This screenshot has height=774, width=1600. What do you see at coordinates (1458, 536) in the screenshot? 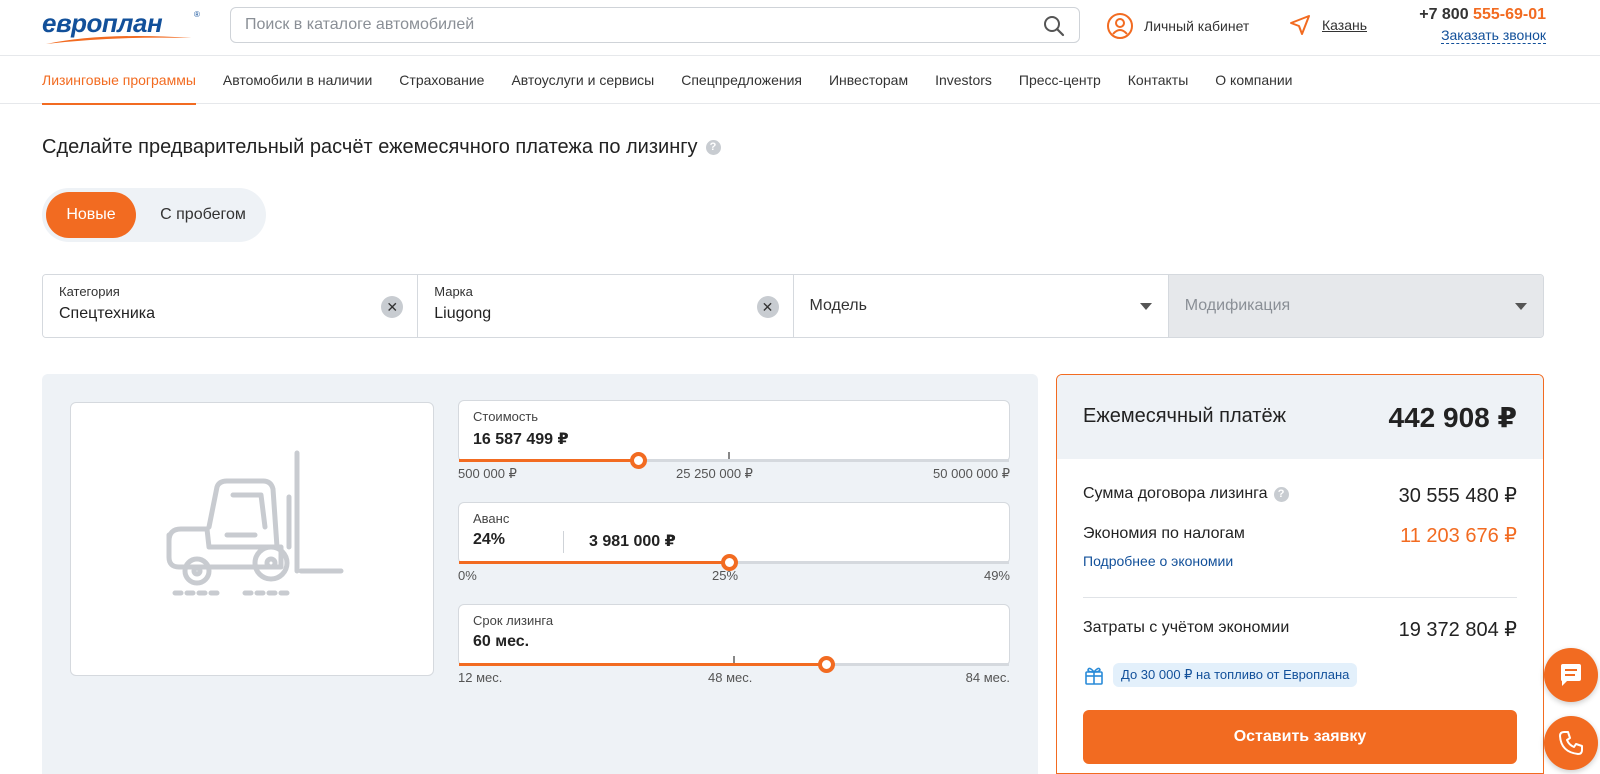
I see `tax-saving-value: 11 203 676 ₽` at bounding box center [1458, 536].